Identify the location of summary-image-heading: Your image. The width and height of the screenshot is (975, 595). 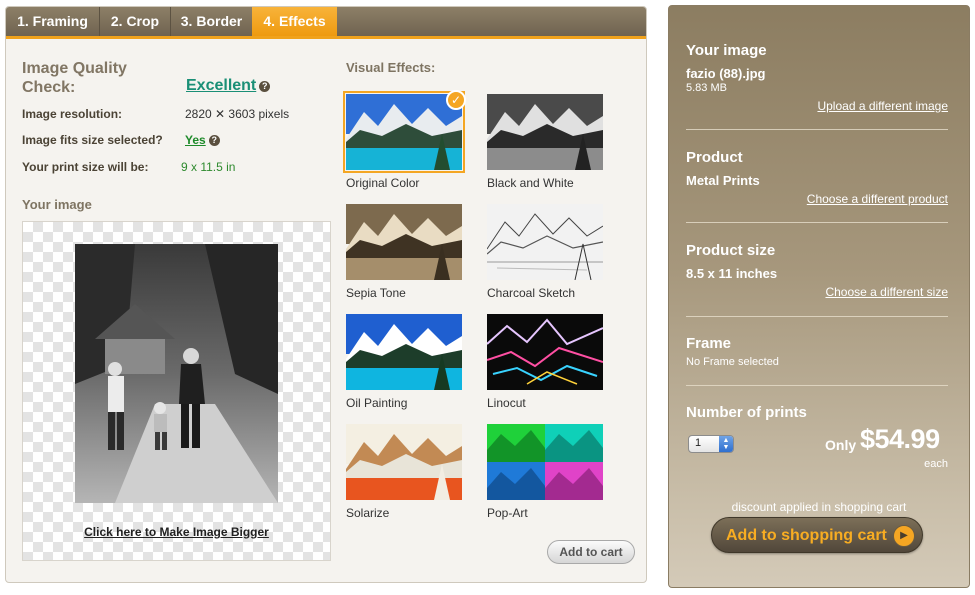
(726, 50).